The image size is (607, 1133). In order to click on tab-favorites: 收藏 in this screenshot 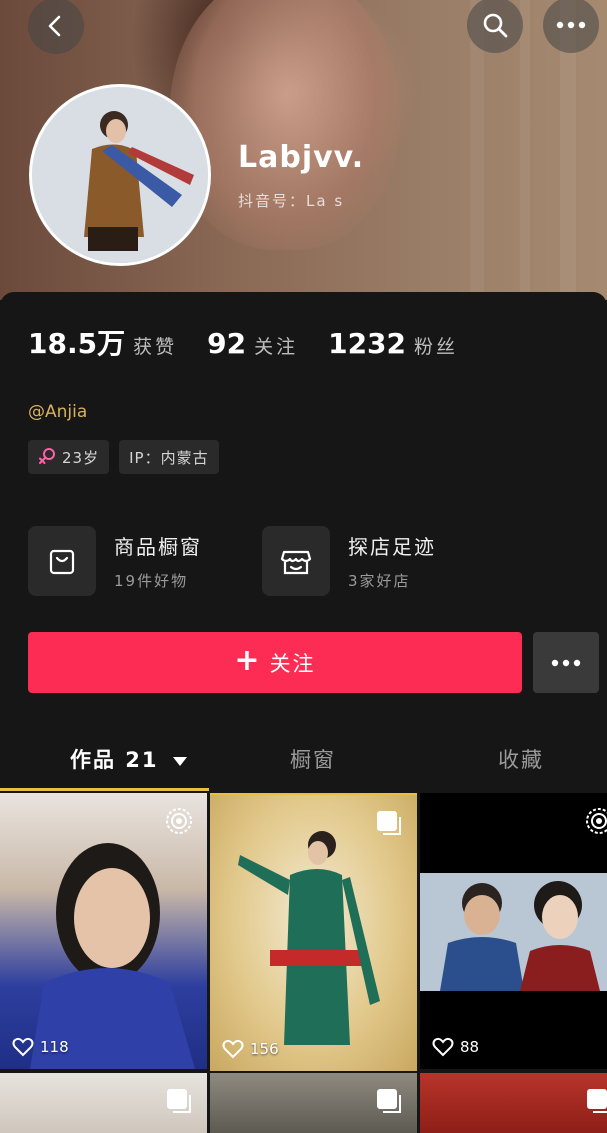, I will do `click(521, 759)`.